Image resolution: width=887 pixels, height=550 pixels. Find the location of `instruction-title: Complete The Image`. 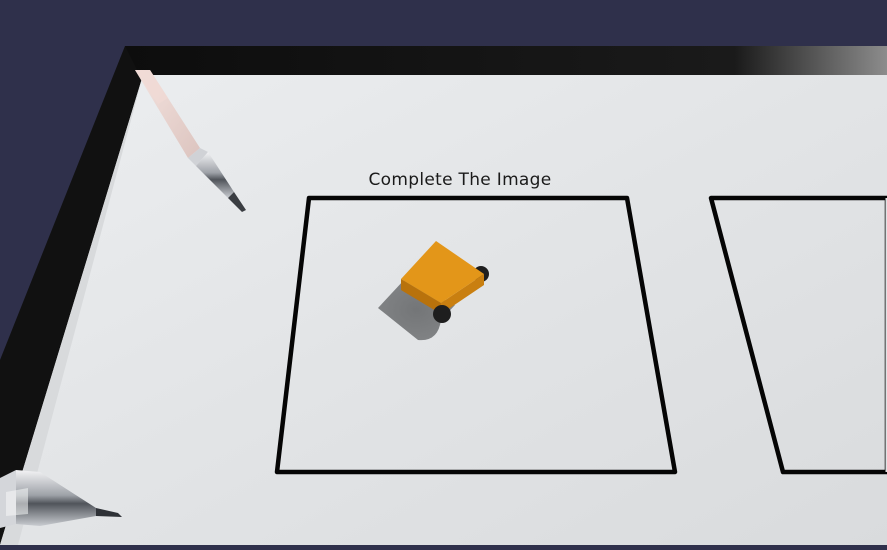

instruction-title: Complete The Image is located at coordinates (460, 180).